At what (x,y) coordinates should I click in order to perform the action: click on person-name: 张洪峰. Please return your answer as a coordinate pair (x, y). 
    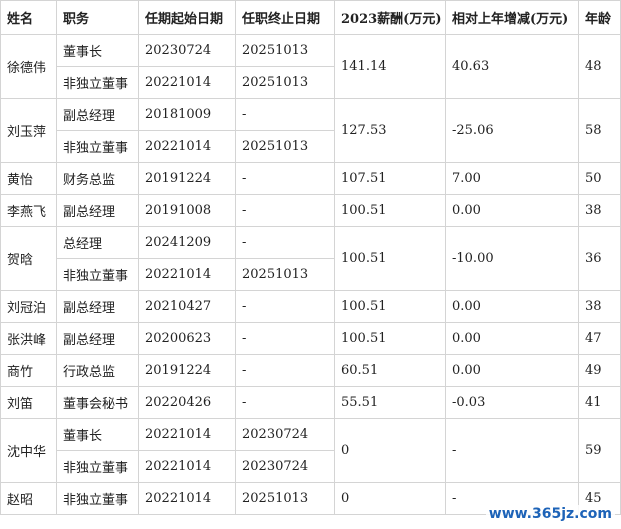
    Looking at the image, I should click on (28, 338).